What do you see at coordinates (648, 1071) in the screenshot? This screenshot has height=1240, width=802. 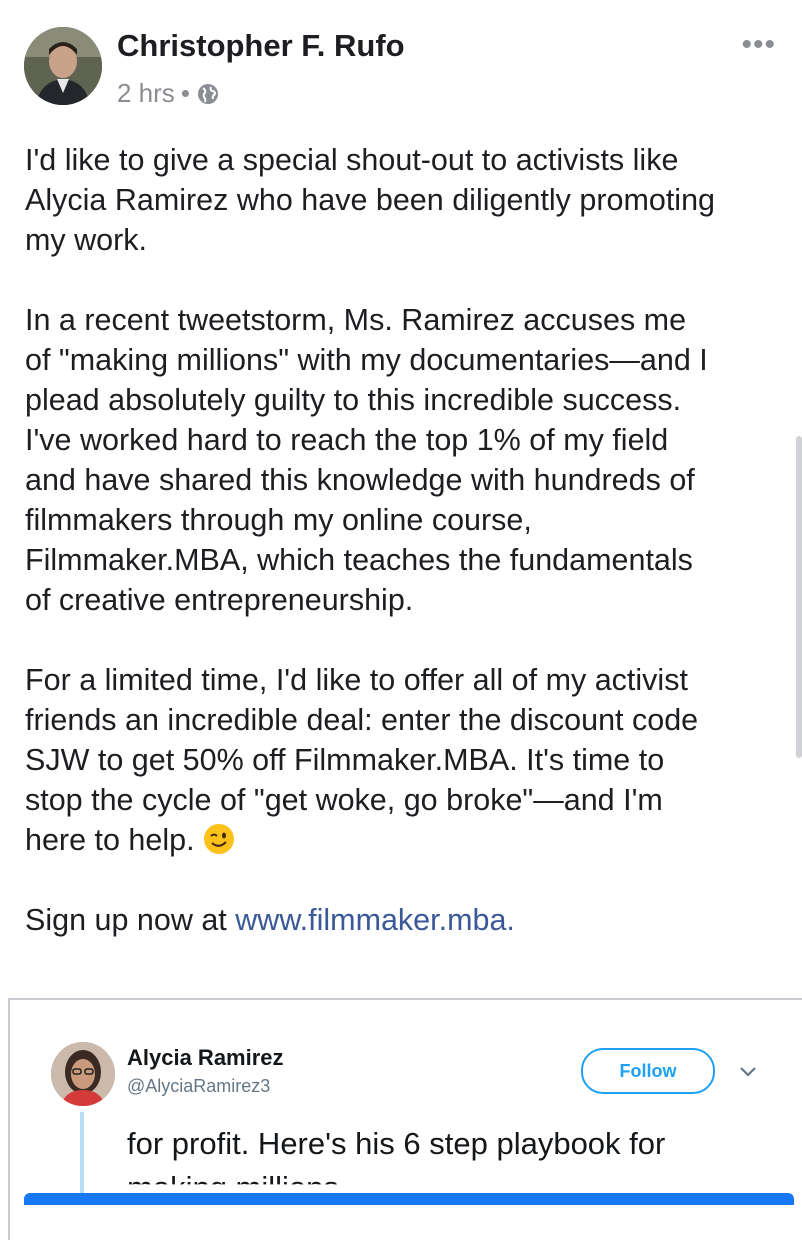 I see `follow-button: Follow` at bounding box center [648, 1071].